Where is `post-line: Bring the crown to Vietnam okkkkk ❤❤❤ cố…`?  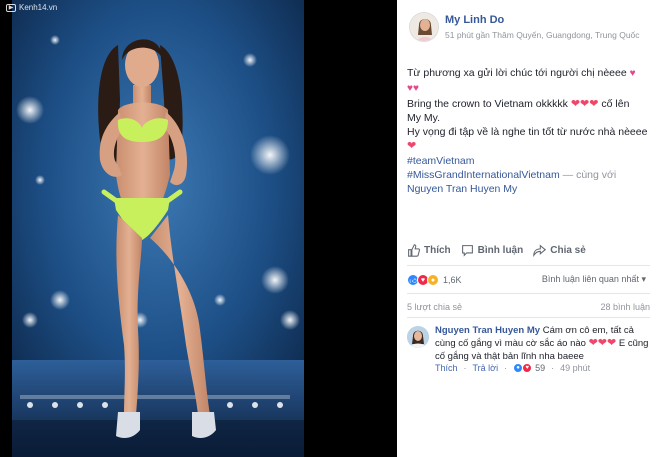 post-line: Bring the crown to Vietnam okkkkk ❤❤❤ cố… is located at coordinates (532, 104).